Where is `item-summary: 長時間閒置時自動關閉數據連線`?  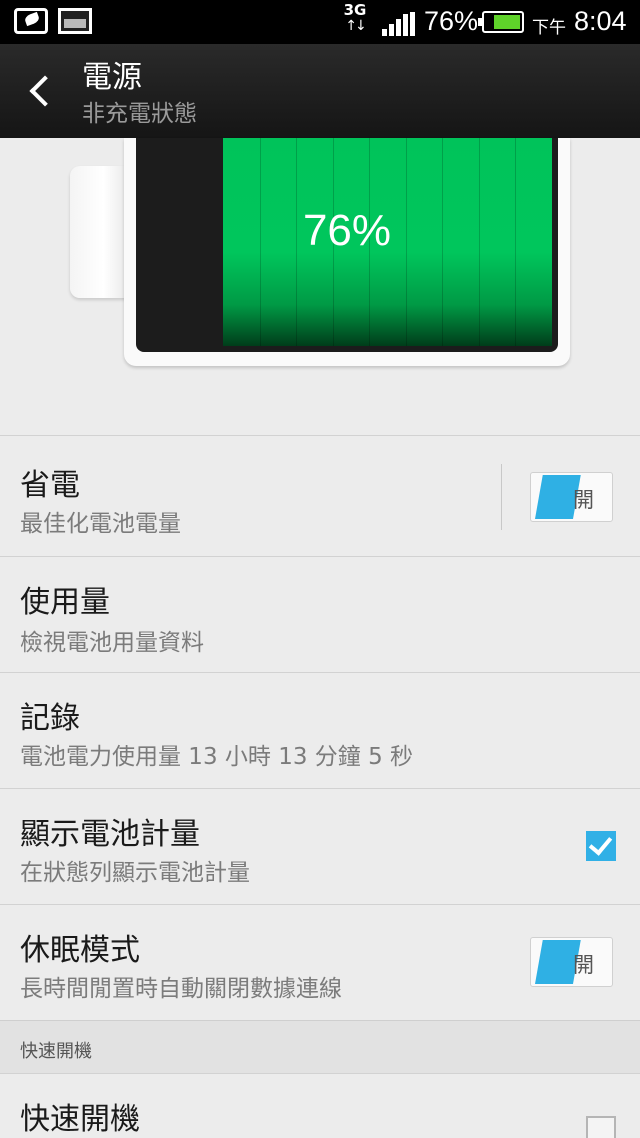 item-summary: 長時間閒置時自動關閉數據連線 is located at coordinates (181, 989).